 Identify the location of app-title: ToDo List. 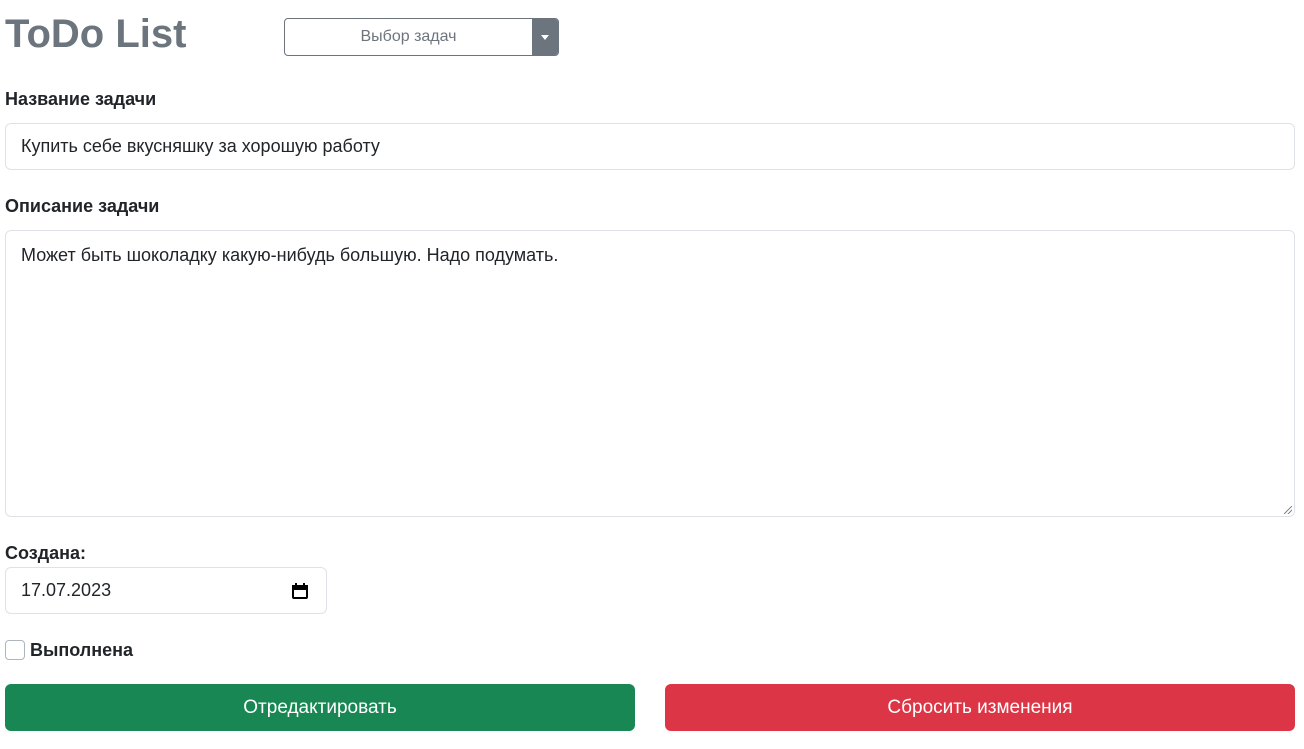
(96, 34).